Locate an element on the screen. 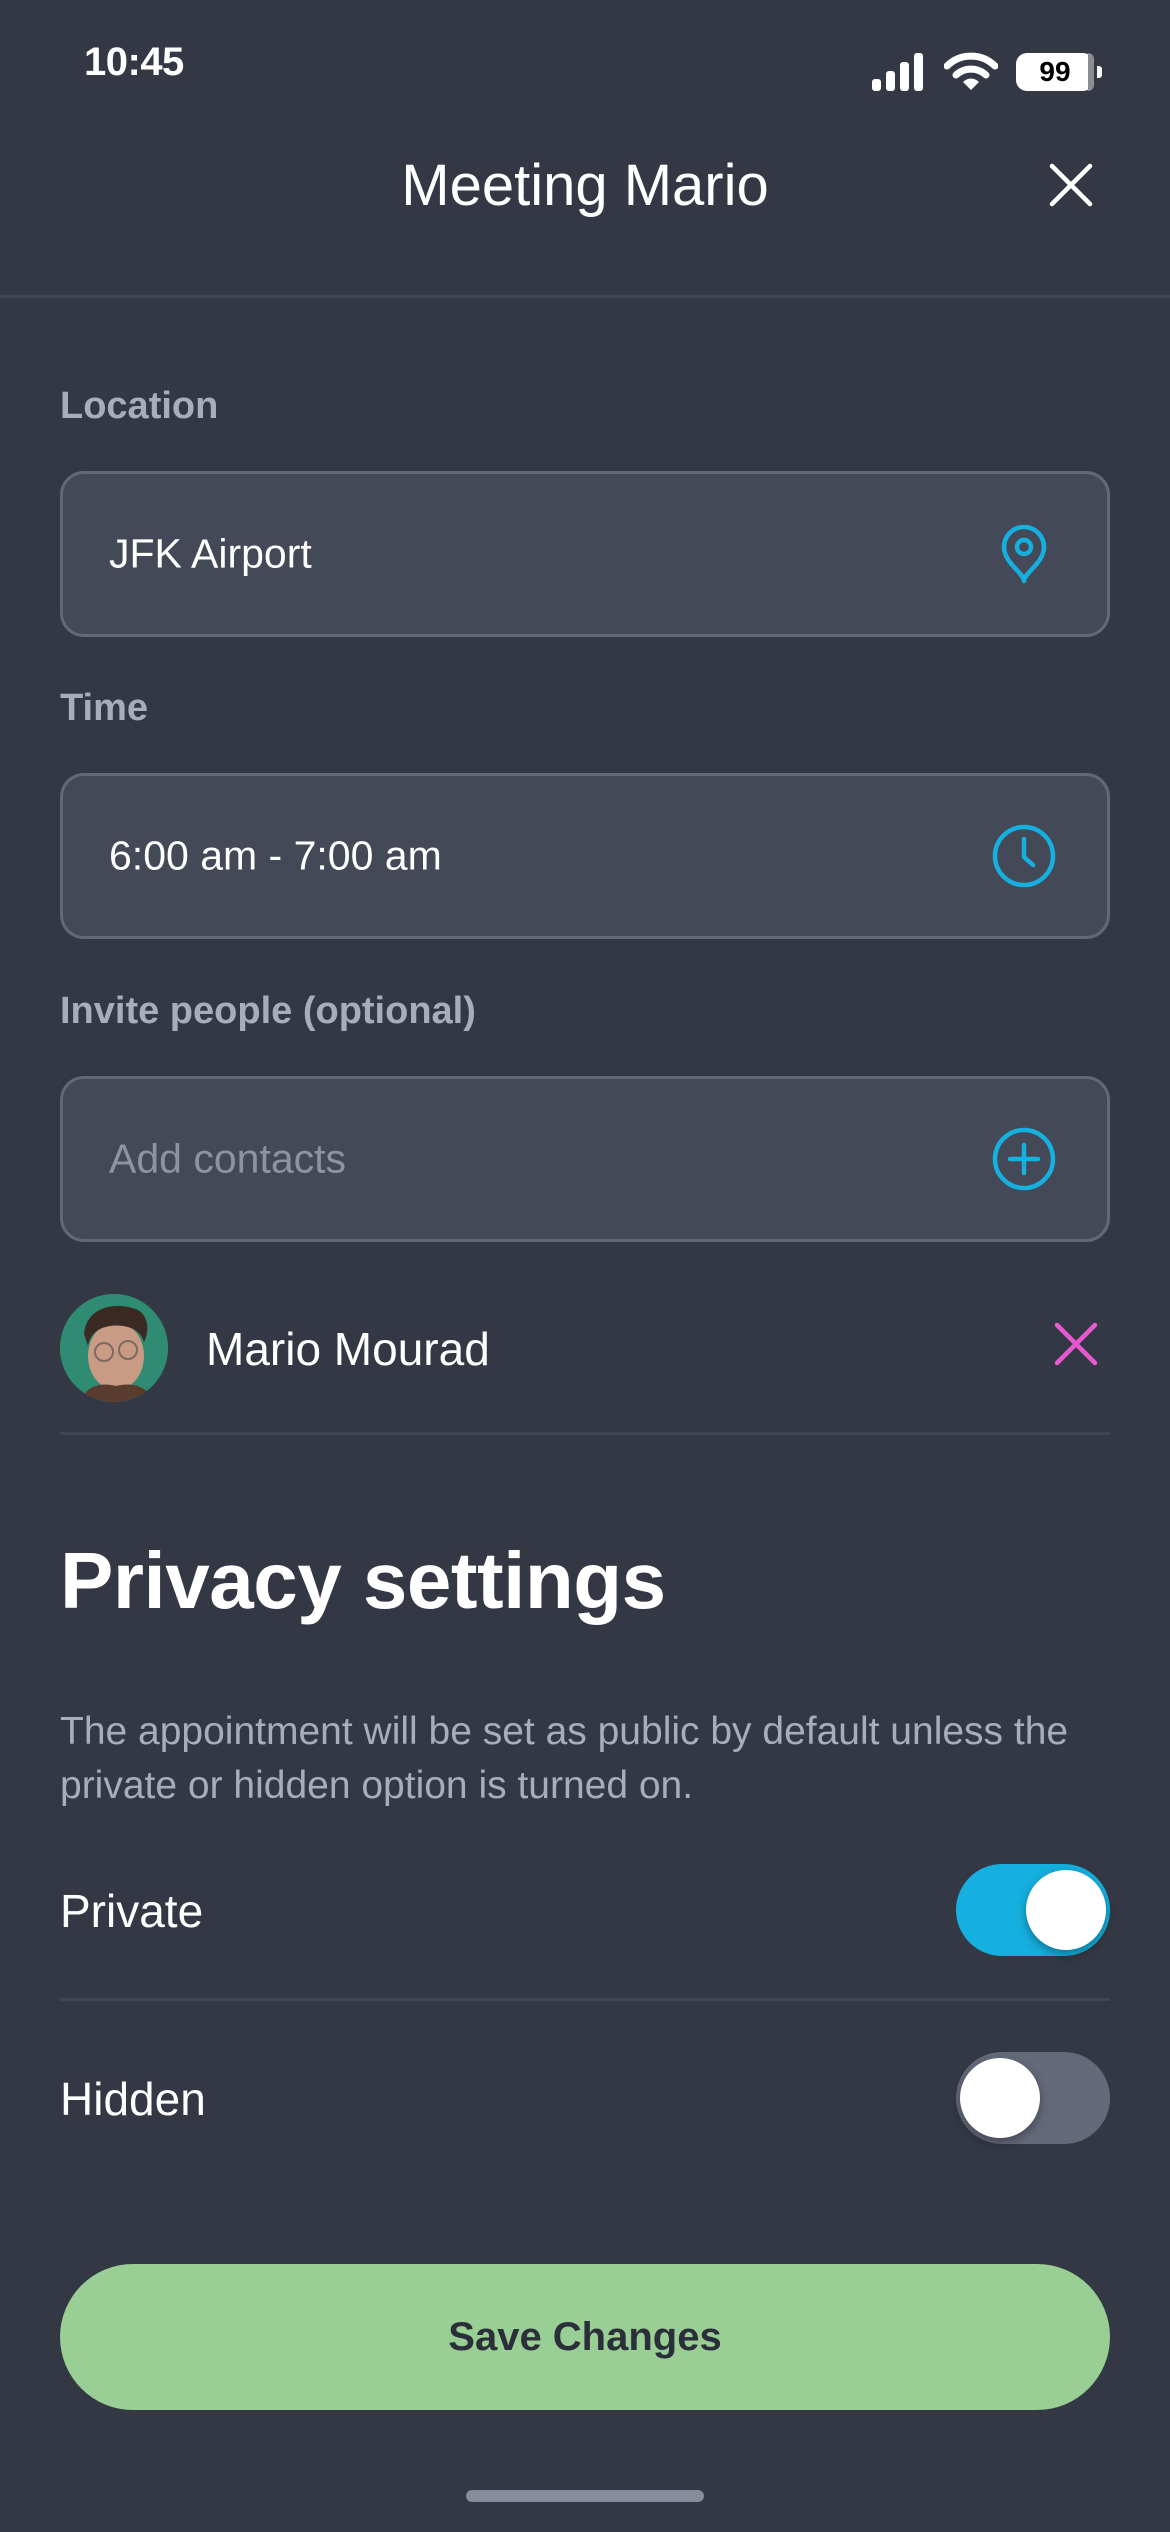  privacy-option-hidden: Hidden is located at coordinates (585, 2098).